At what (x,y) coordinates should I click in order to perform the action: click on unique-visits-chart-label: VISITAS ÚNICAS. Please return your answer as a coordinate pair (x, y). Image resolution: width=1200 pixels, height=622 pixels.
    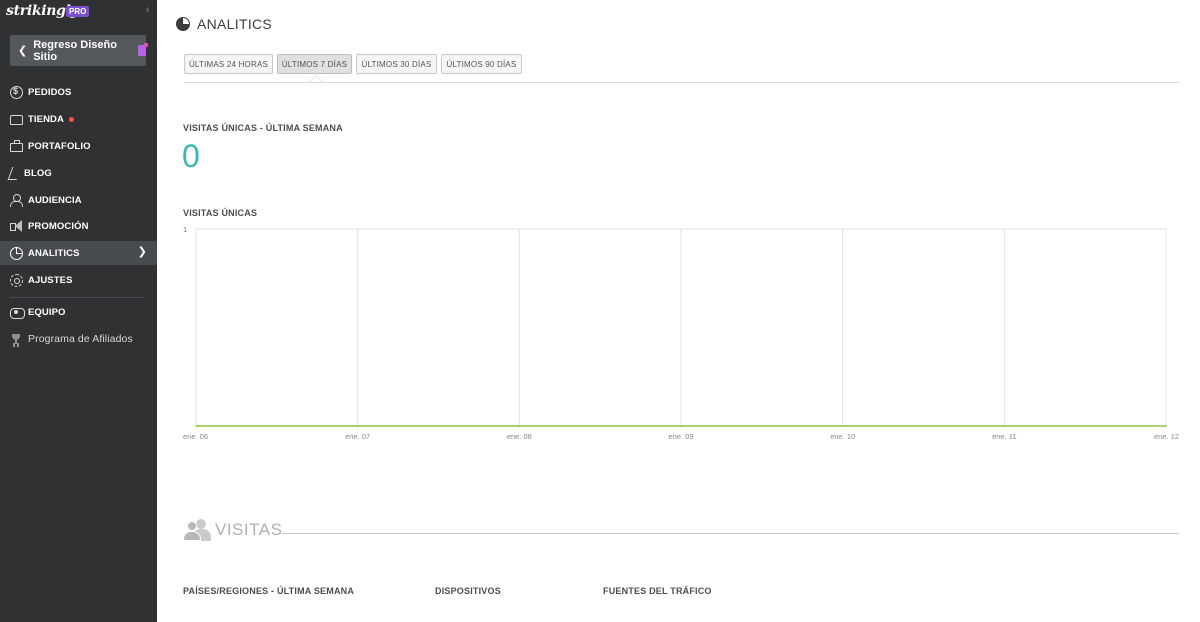
    Looking at the image, I should click on (220, 213).